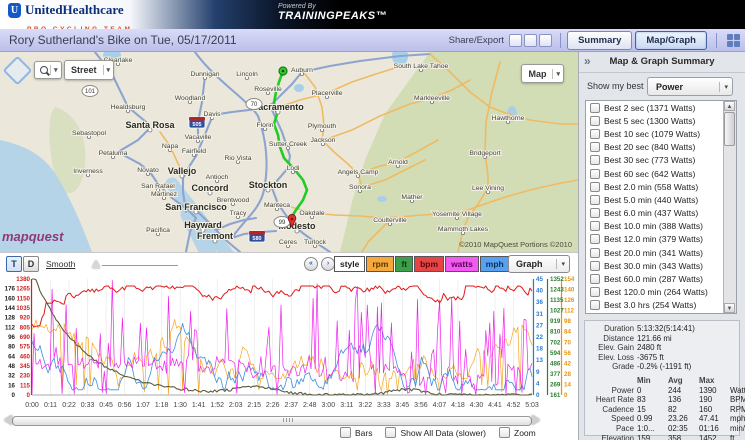  Describe the element at coordinates (542, 73) in the screenshot. I see `map-type-button: Map ▾` at that location.